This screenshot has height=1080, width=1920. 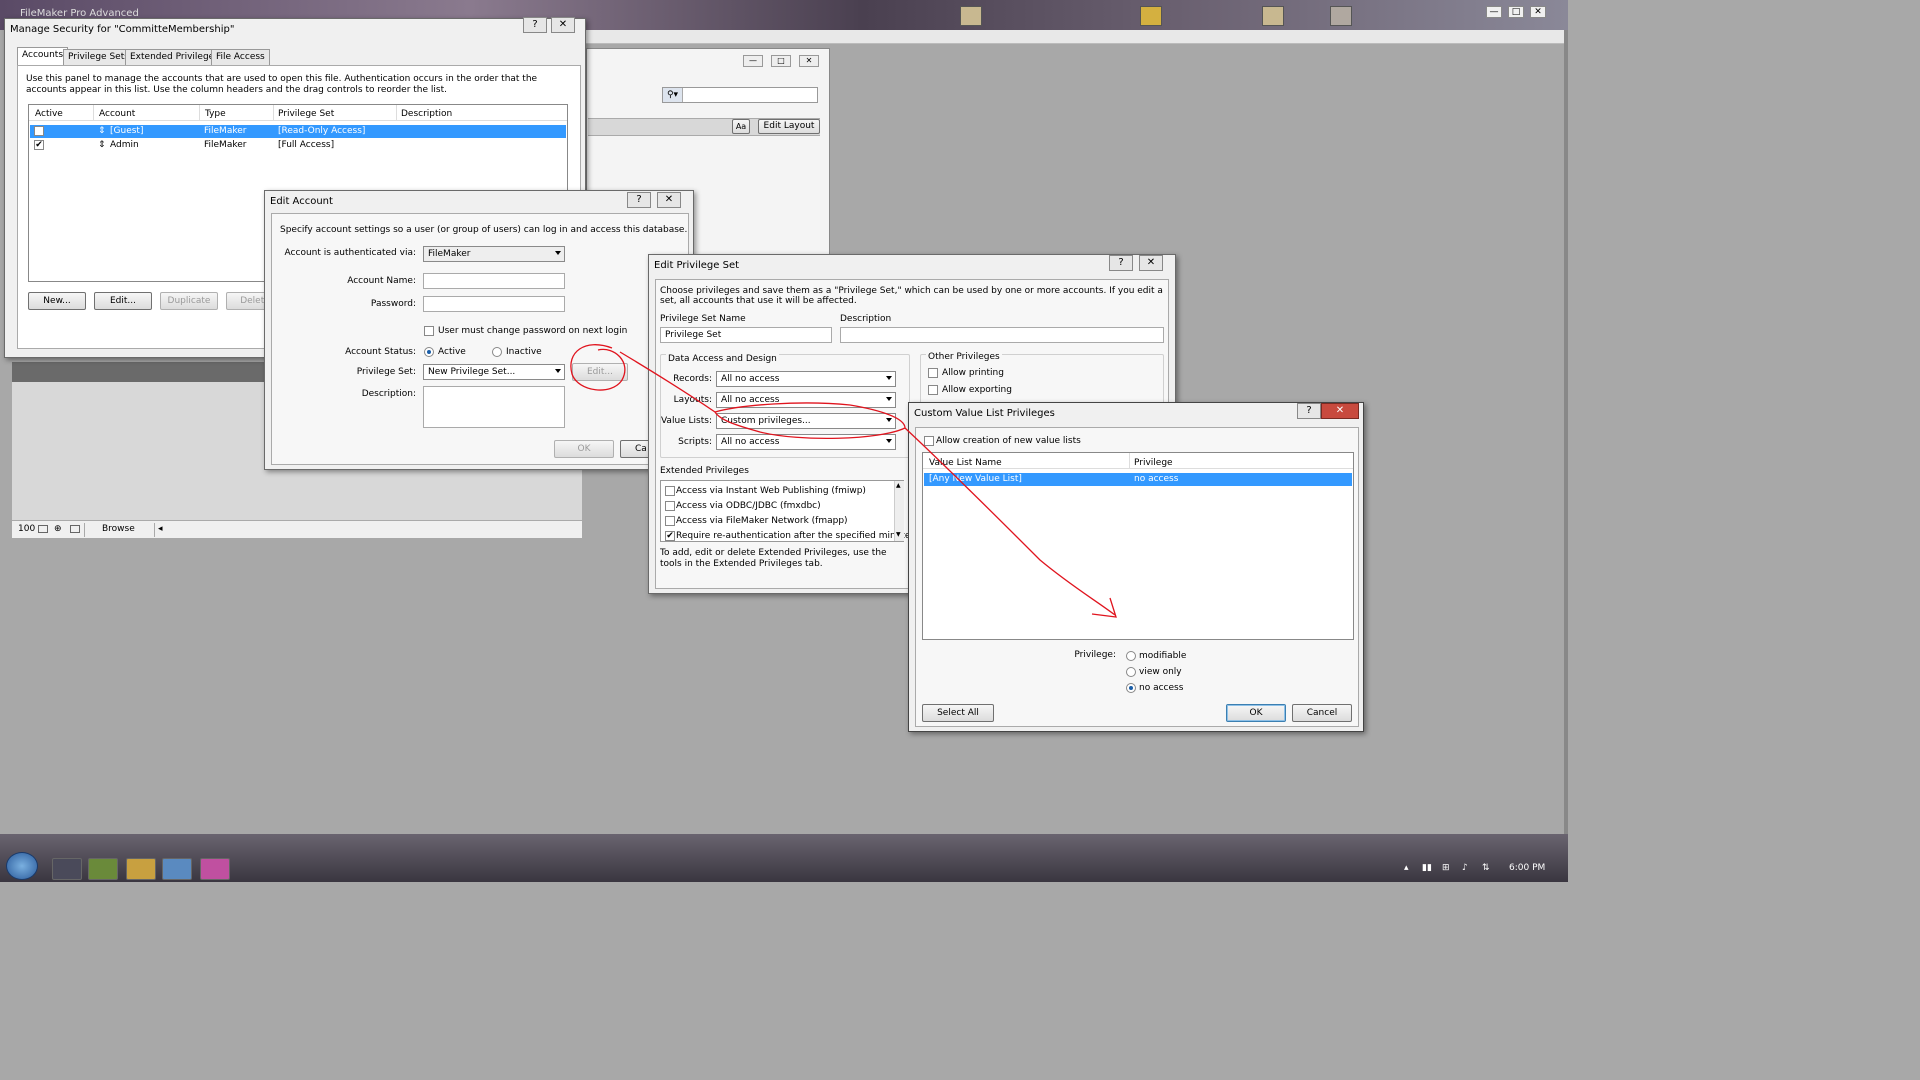 What do you see at coordinates (1527, 868) in the screenshot?
I see `clock: 6:00 PM` at bounding box center [1527, 868].